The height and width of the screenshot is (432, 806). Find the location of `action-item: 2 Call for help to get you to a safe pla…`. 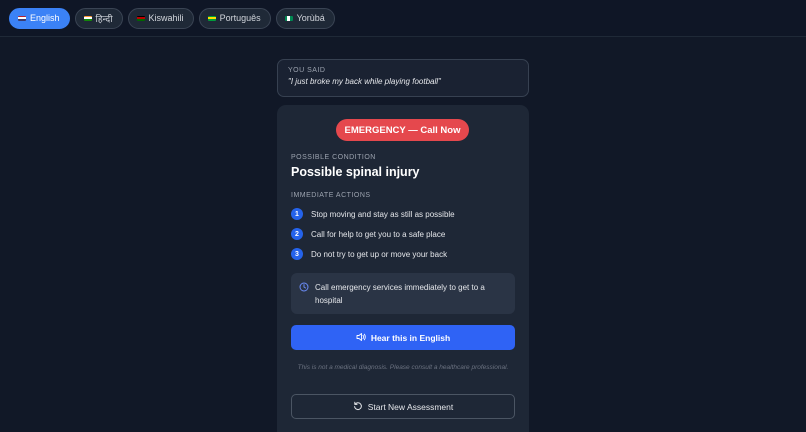

action-item: 2 Call for help to get you to a safe pla… is located at coordinates (368, 234).